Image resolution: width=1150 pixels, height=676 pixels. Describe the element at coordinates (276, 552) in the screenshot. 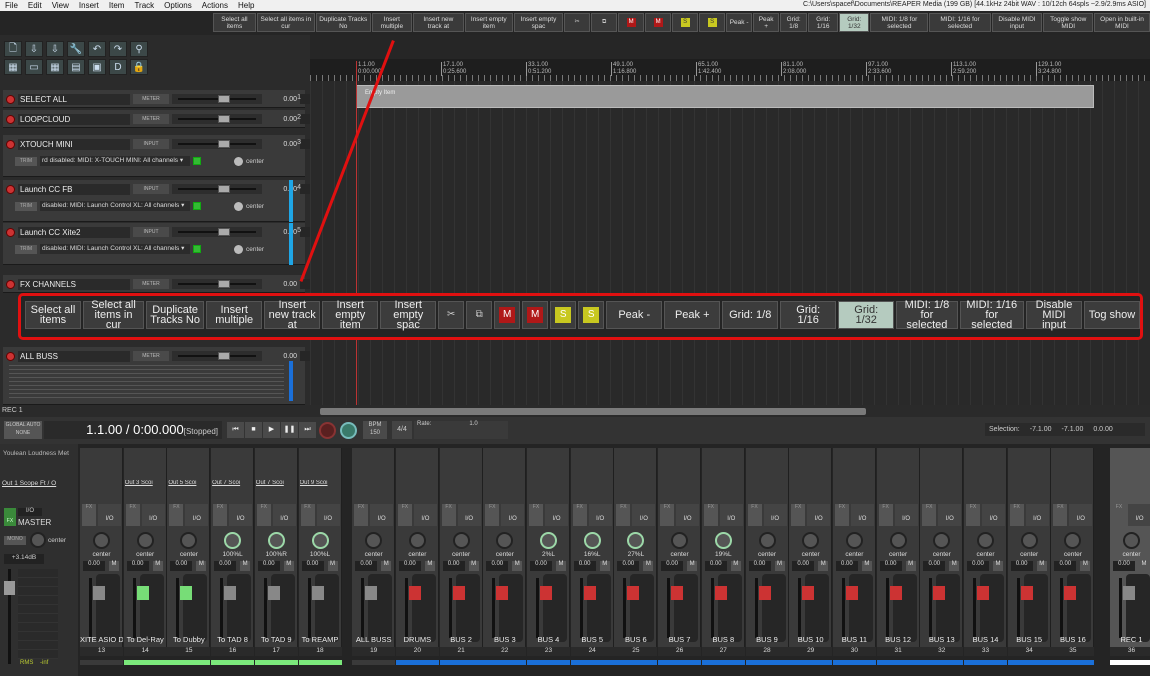

I see `mixer-strip-to-tad-9: Out 7 ScoiFXI/O100%R0.00MSTo TAD 917` at that location.